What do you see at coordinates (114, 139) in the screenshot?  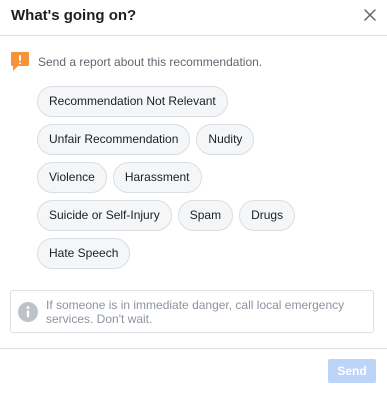 I see `reason-tag-unfair-recommendation: Unfair Recommendation` at bounding box center [114, 139].